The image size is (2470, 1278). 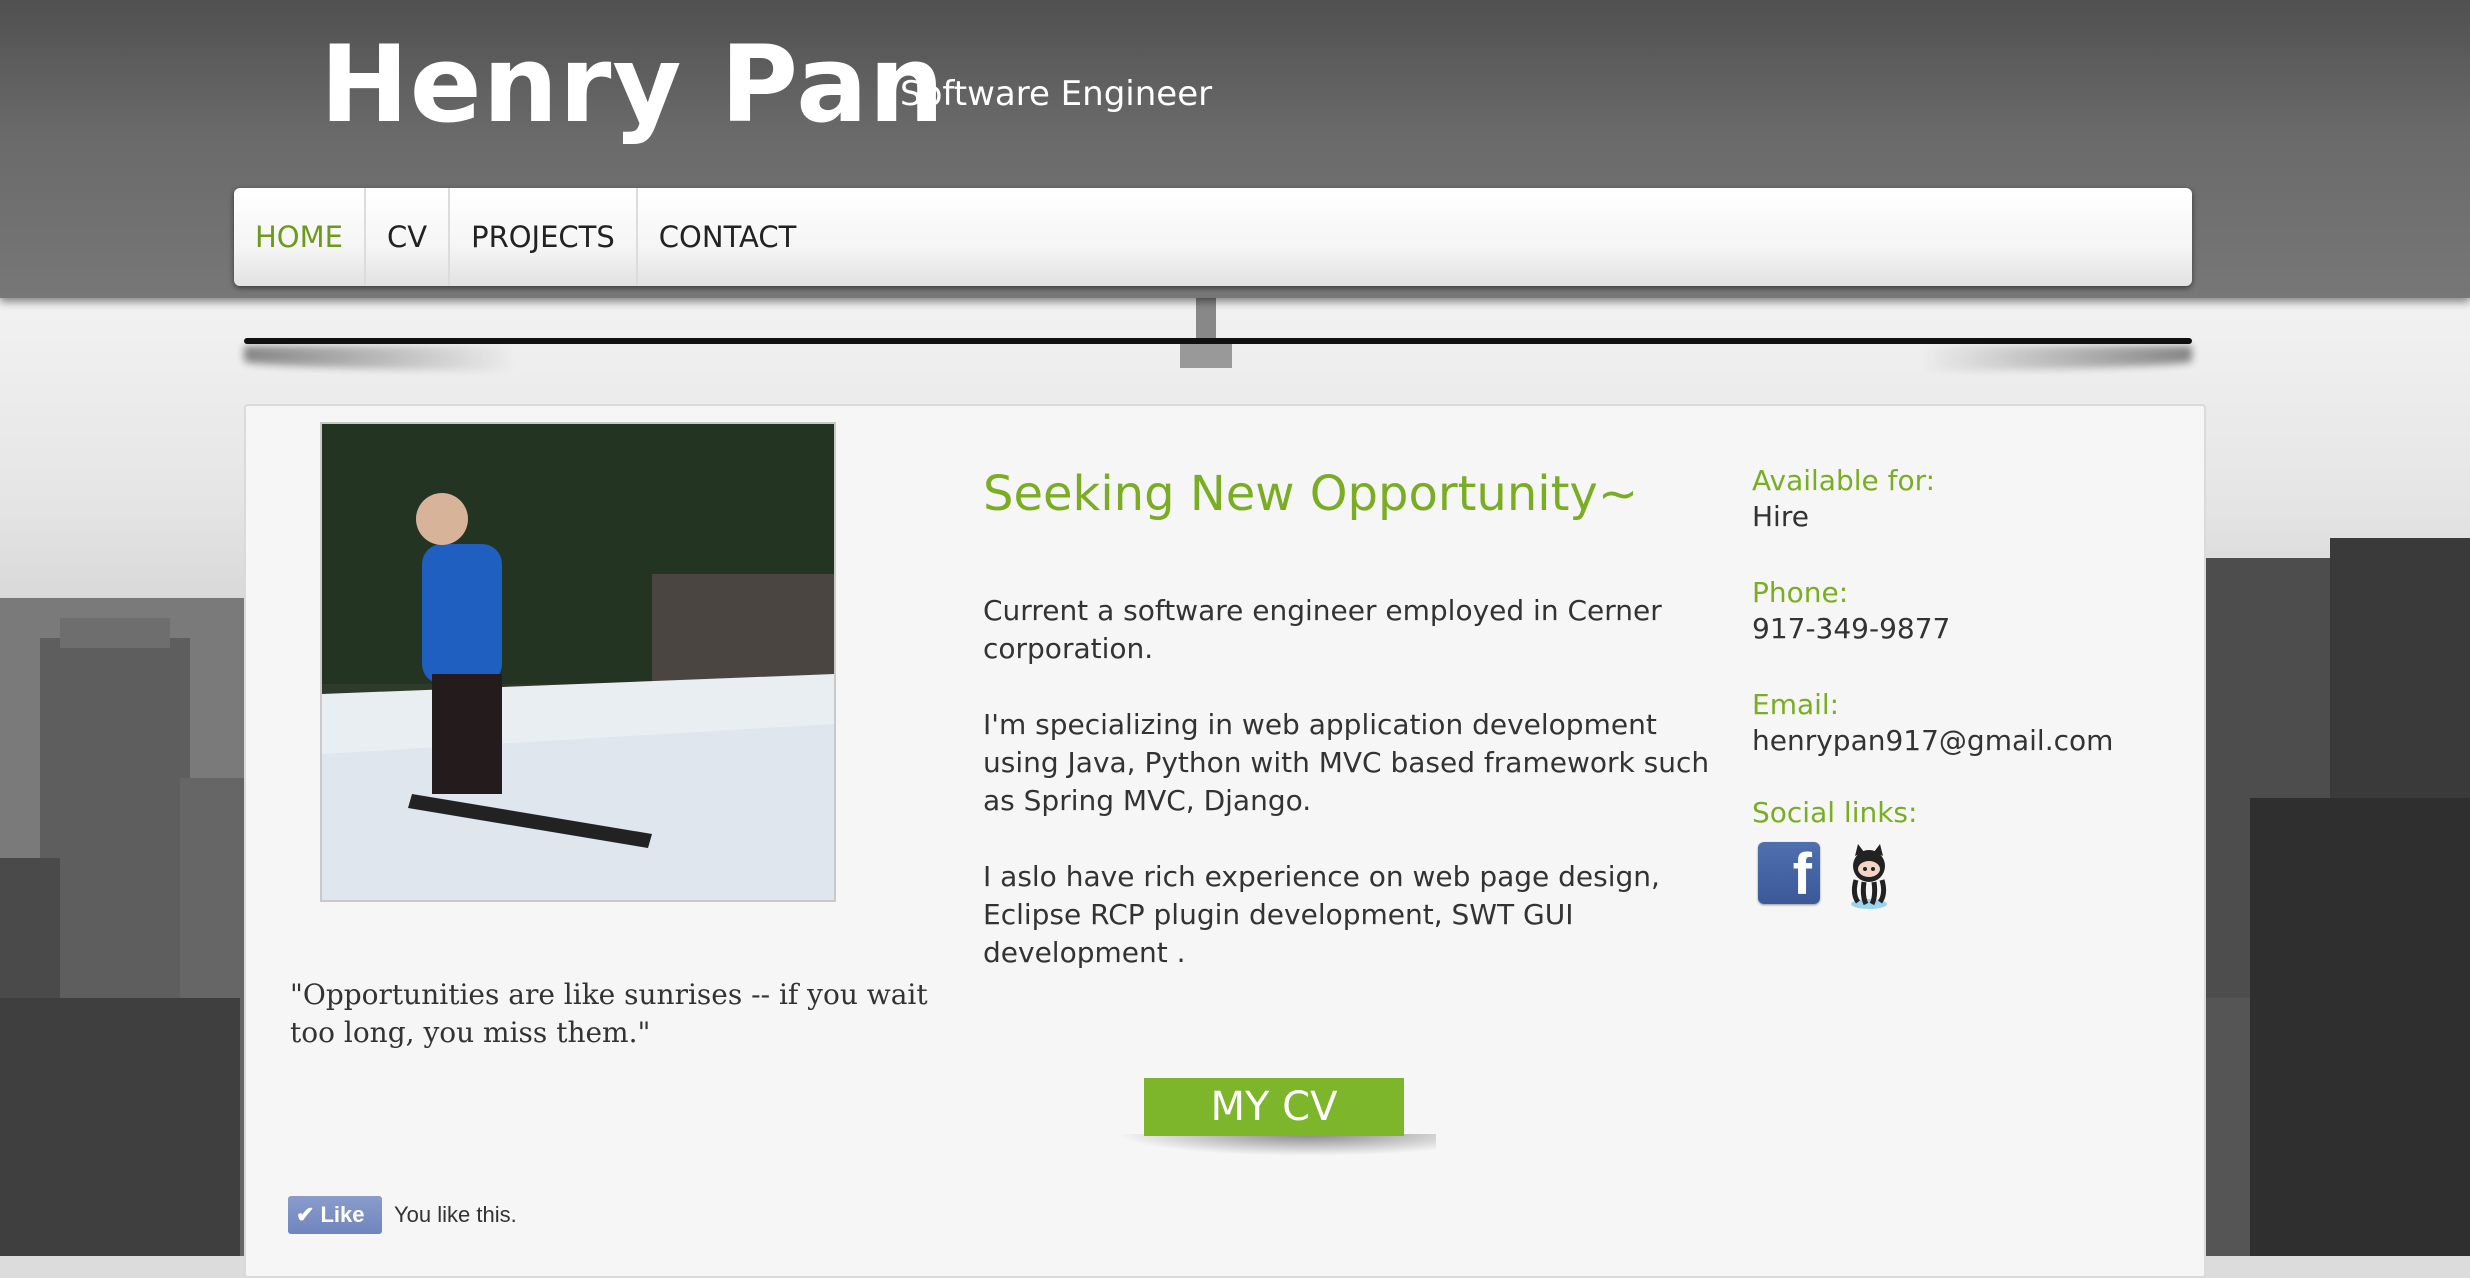 I want to click on divider-shadow, so click(x=1218, y=361).